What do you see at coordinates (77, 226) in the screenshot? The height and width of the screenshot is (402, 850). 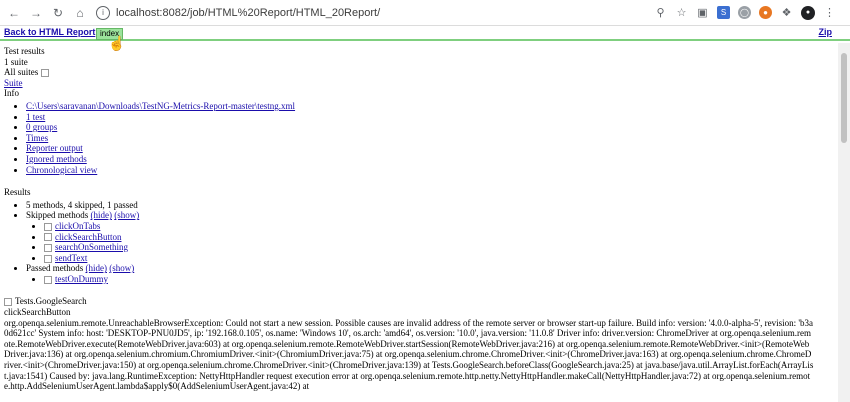 I see `method-link: clickOnTabs` at bounding box center [77, 226].